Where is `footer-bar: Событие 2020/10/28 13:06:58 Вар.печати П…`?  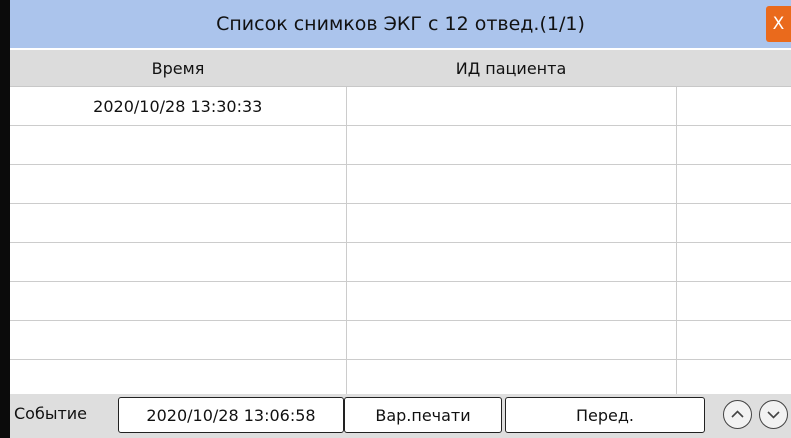 footer-bar: Событие 2020/10/28 13:06:58 Вар.печати П… is located at coordinates (400, 416).